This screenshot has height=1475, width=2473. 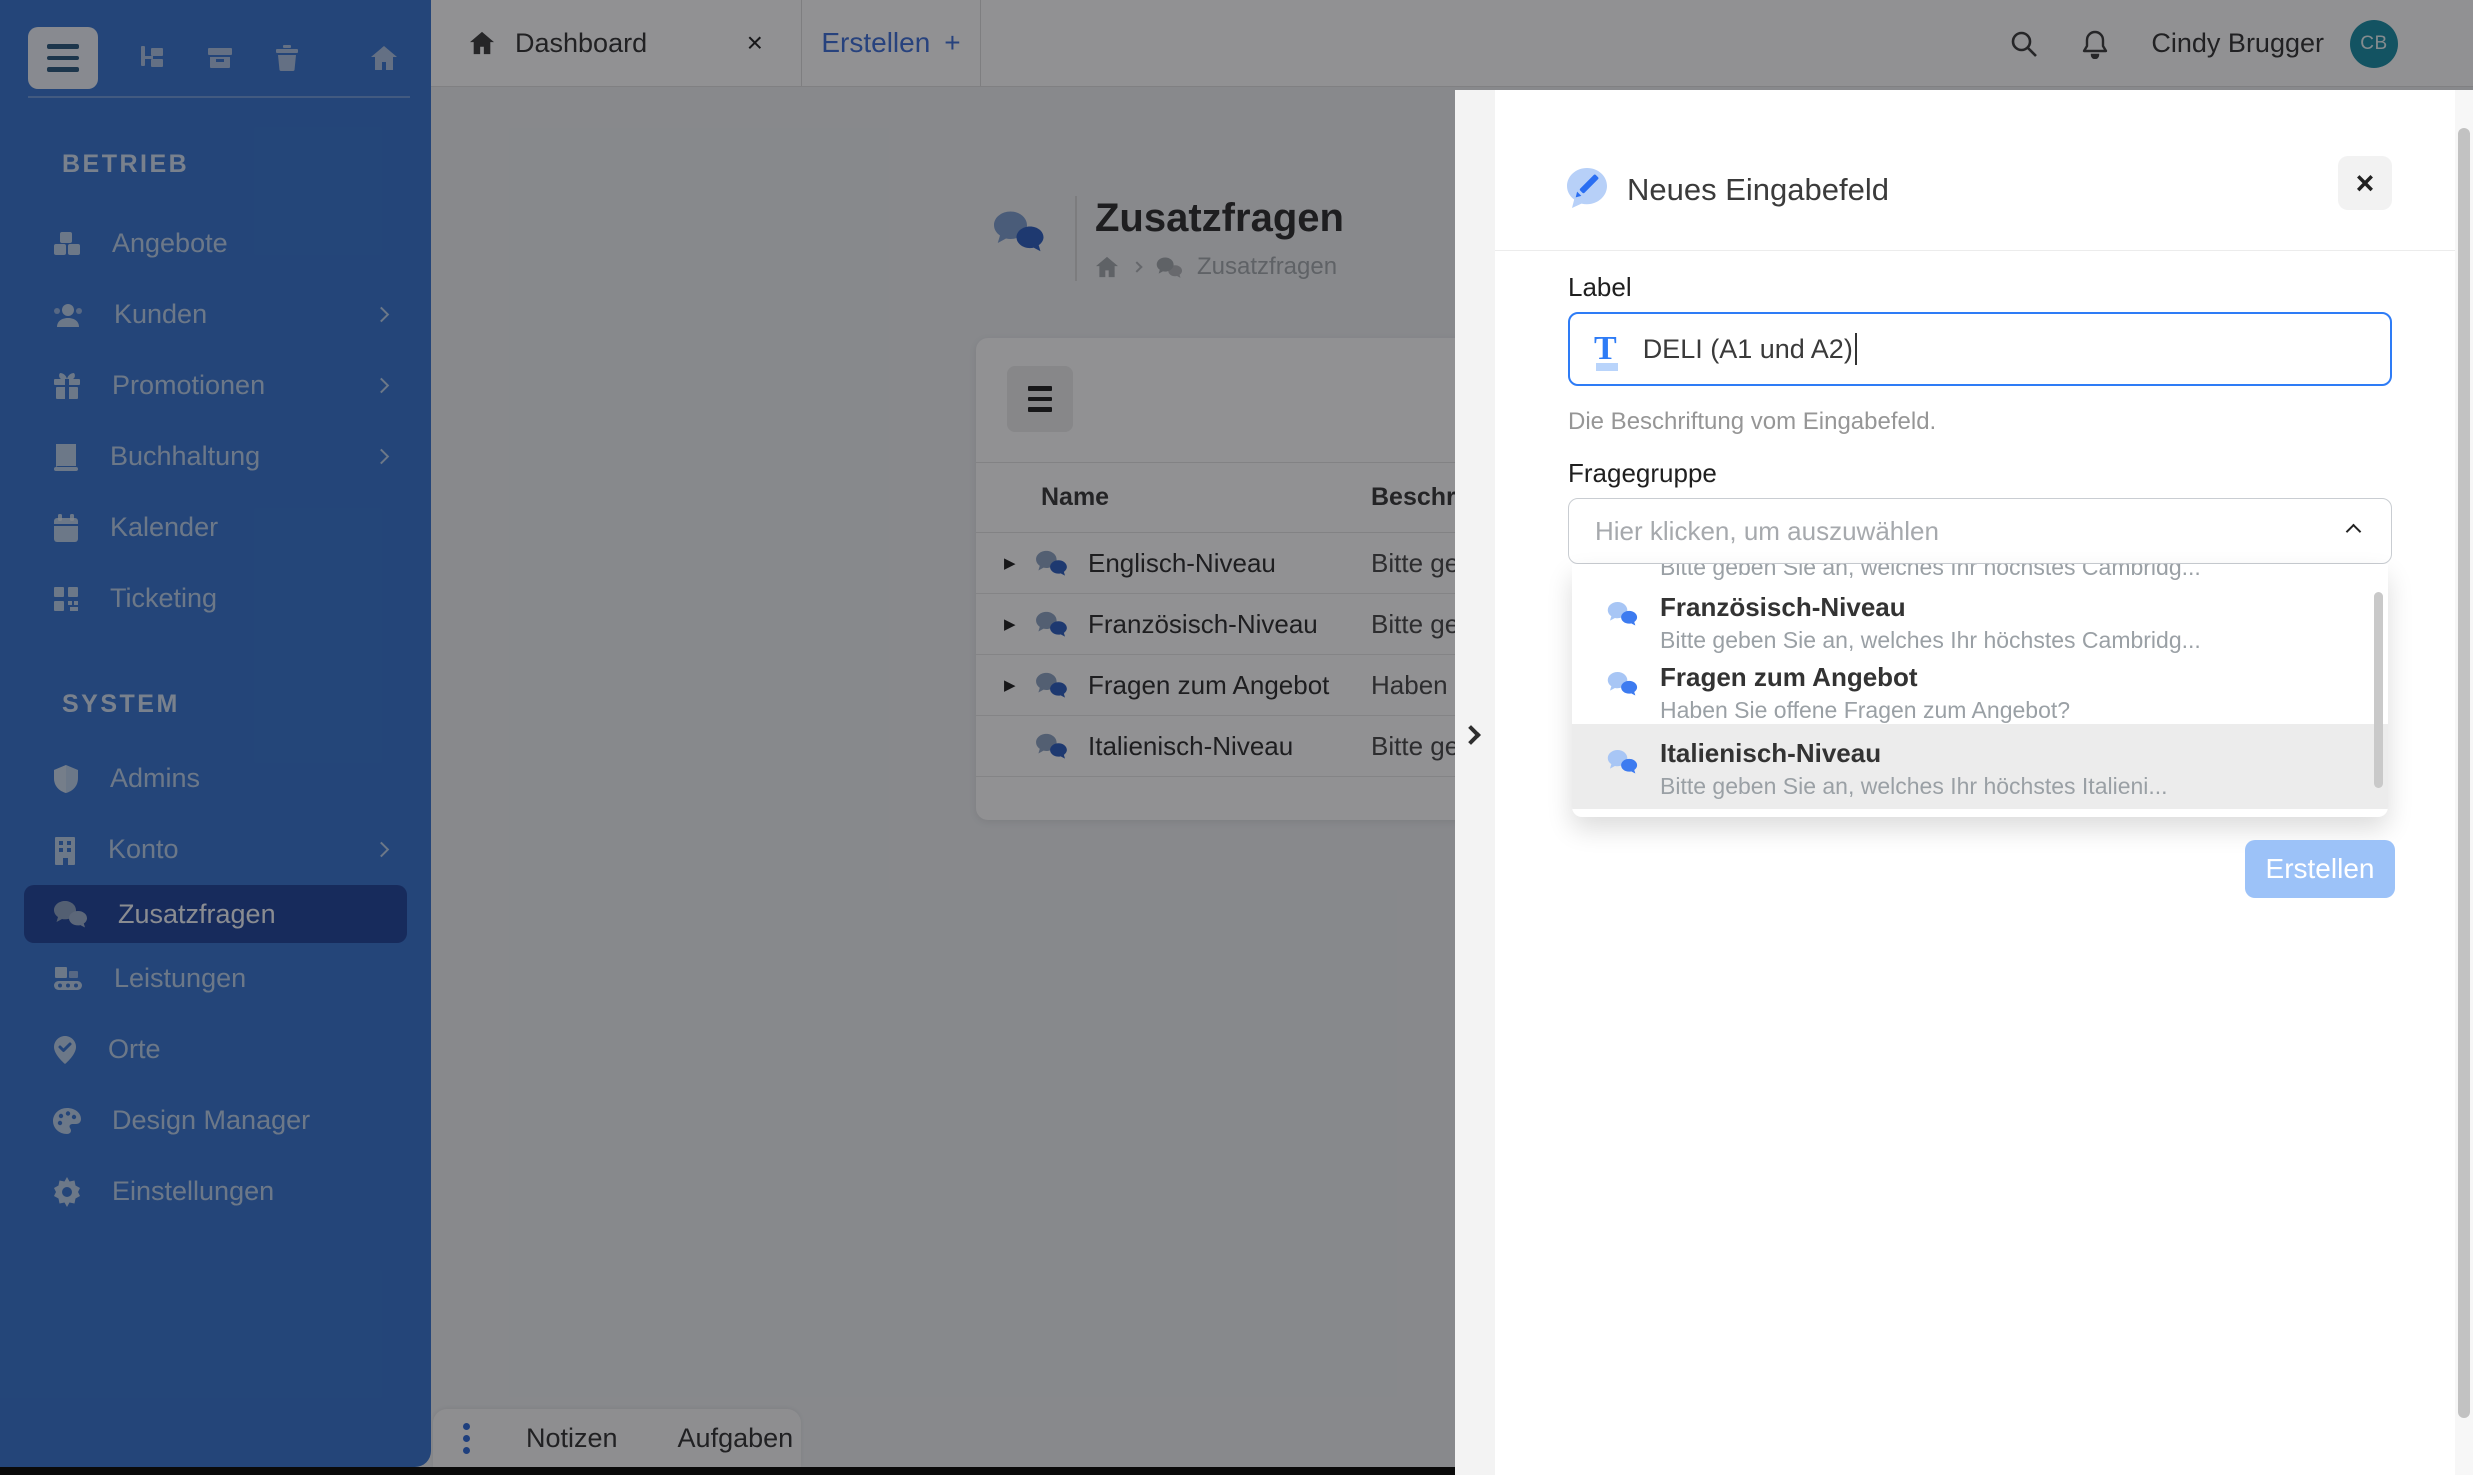 What do you see at coordinates (66, 457) in the screenshot?
I see `book-icon` at bounding box center [66, 457].